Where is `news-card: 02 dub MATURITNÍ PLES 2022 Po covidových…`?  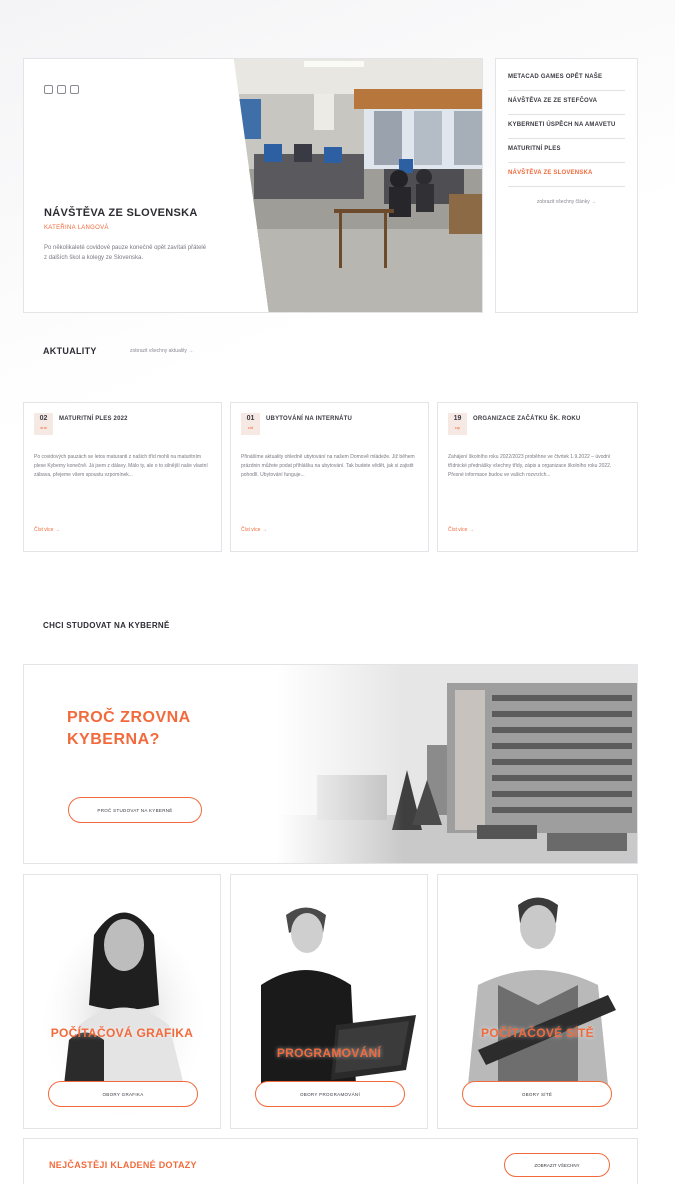 news-card: 02 dub MATURITNÍ PLES 2022 Po covidových… is located at coordinates (122, 477).